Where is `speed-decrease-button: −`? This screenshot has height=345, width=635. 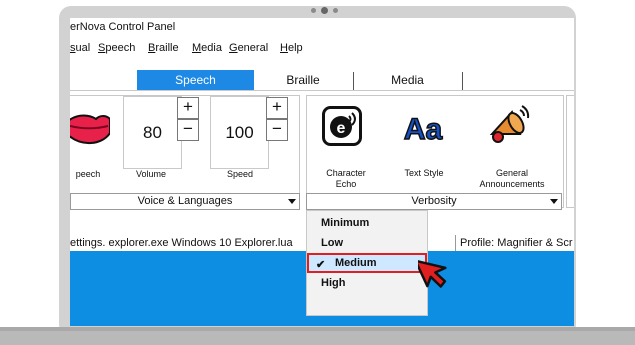 speed-decrease-button: − is located at coordinates (277, 130).